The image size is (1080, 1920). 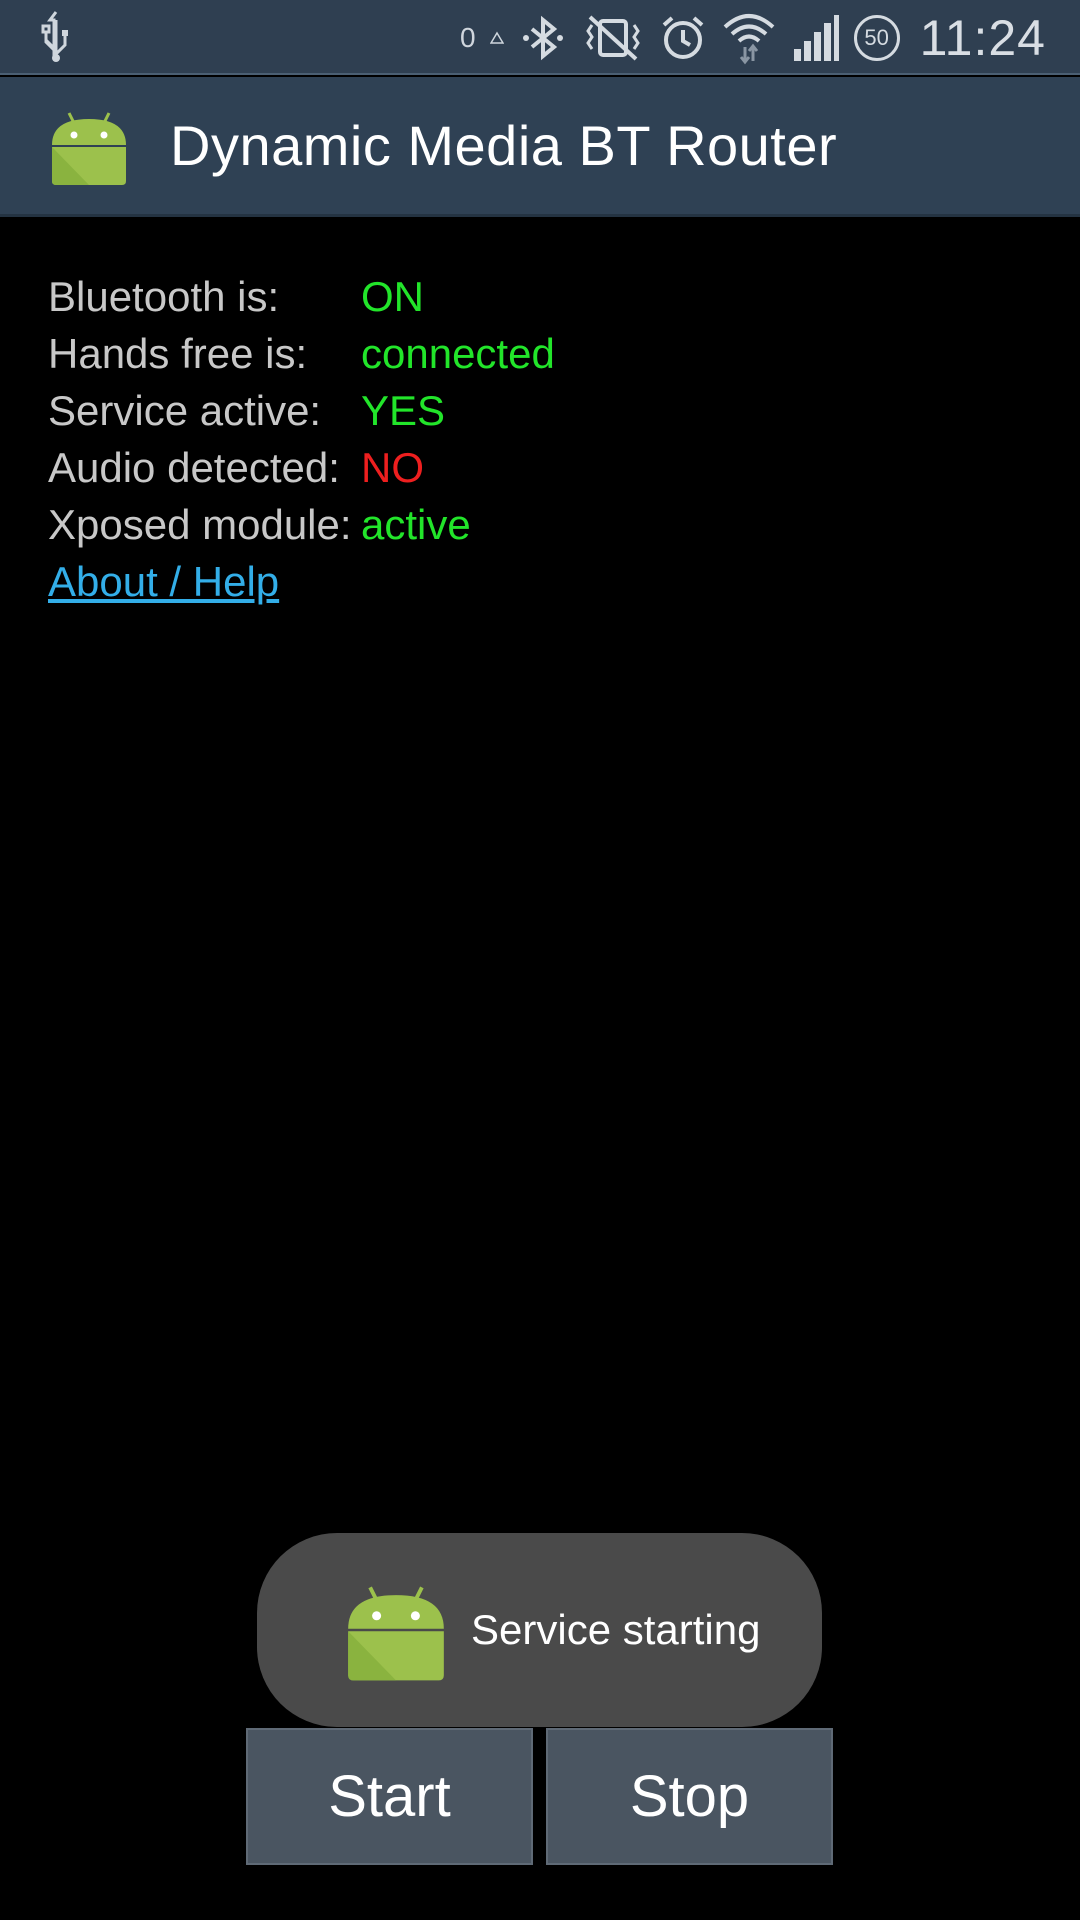 I want to click on status-row-bluetooth: Bluetooth is: ON, so click(x=301, y=296).